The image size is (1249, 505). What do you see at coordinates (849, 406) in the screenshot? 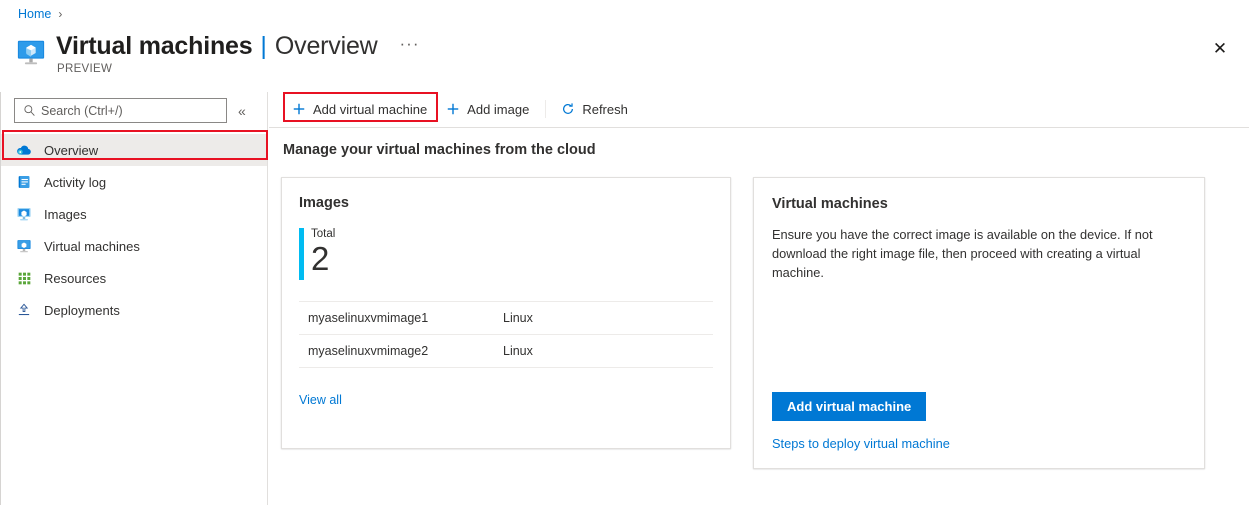
I see `add-virtual-machine-primary-button: Add virtual machine` at bounding box center [849, 406].